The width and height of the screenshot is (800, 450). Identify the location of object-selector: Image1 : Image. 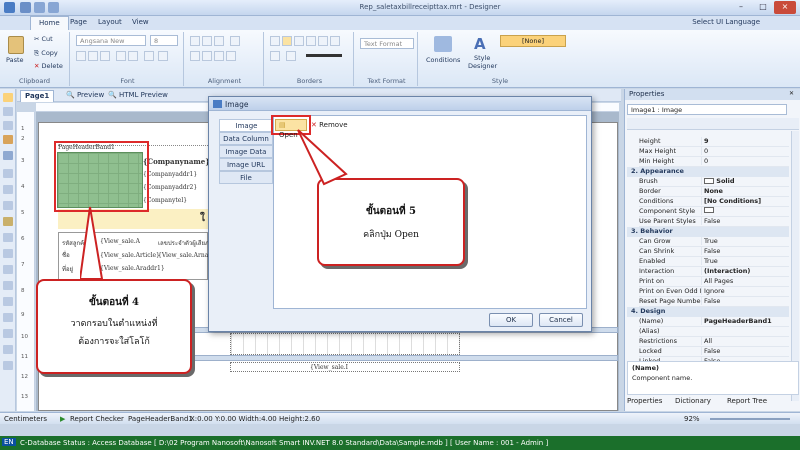
(707, 109).